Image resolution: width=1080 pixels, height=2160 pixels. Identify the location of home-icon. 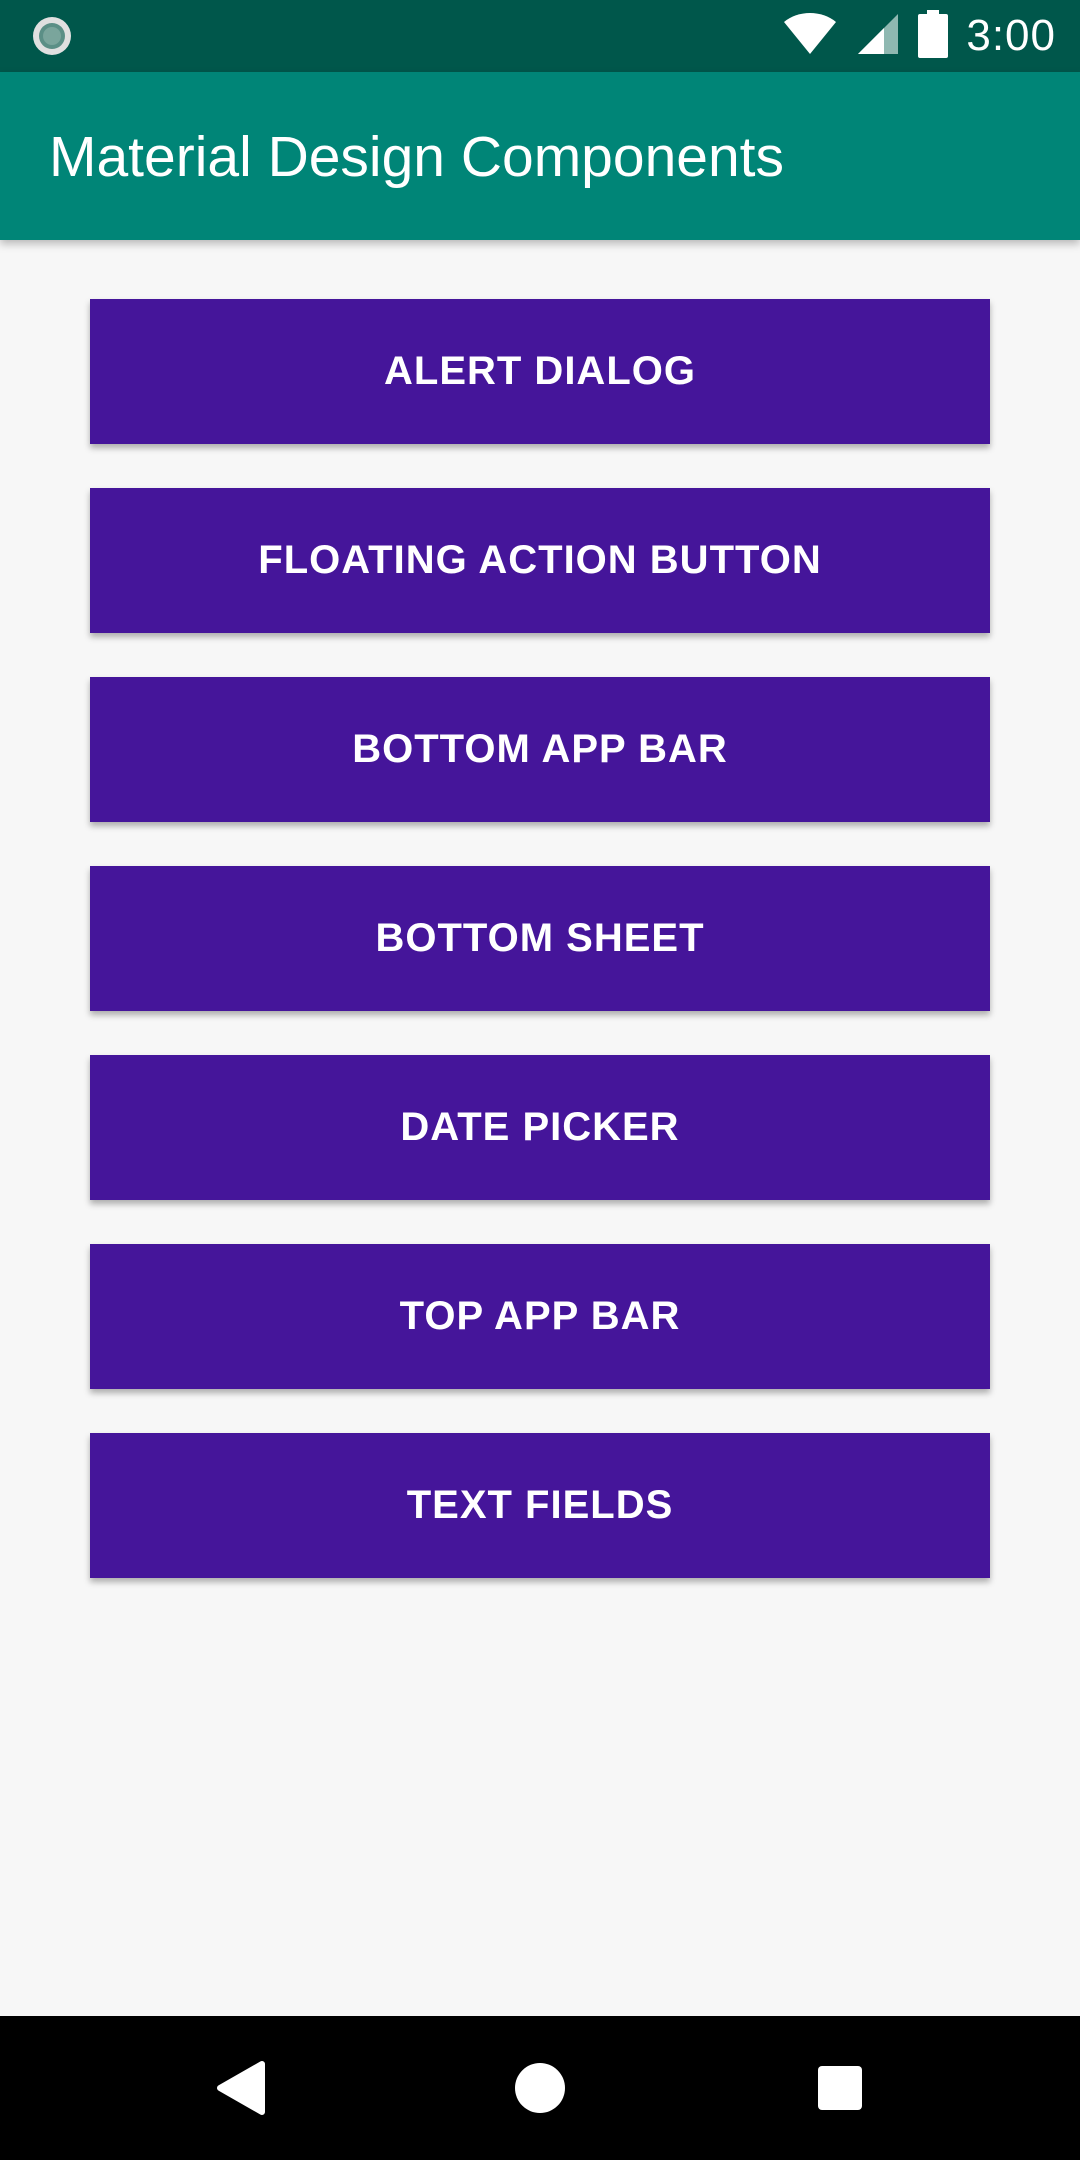
(540, 2088).